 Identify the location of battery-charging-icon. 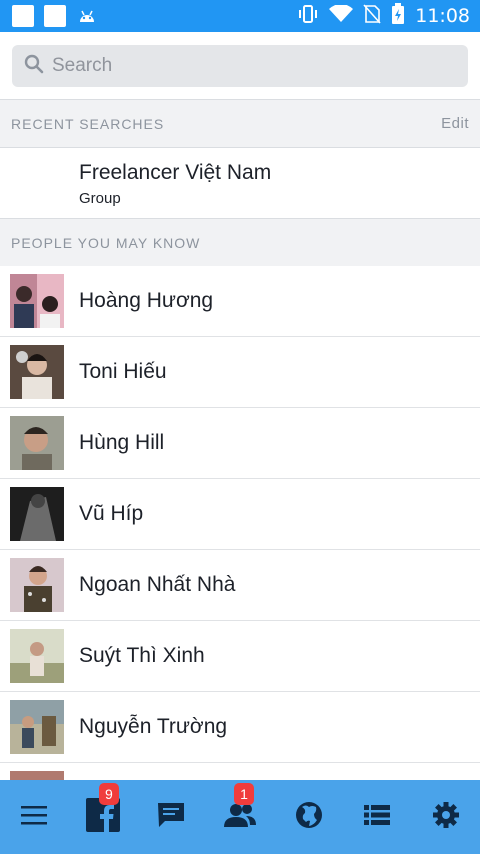
(398, 16).